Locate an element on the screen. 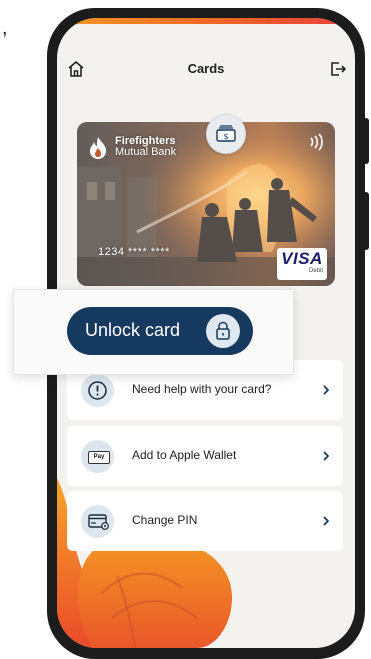  lock-icon-bg is located at coordinates (223, 331).